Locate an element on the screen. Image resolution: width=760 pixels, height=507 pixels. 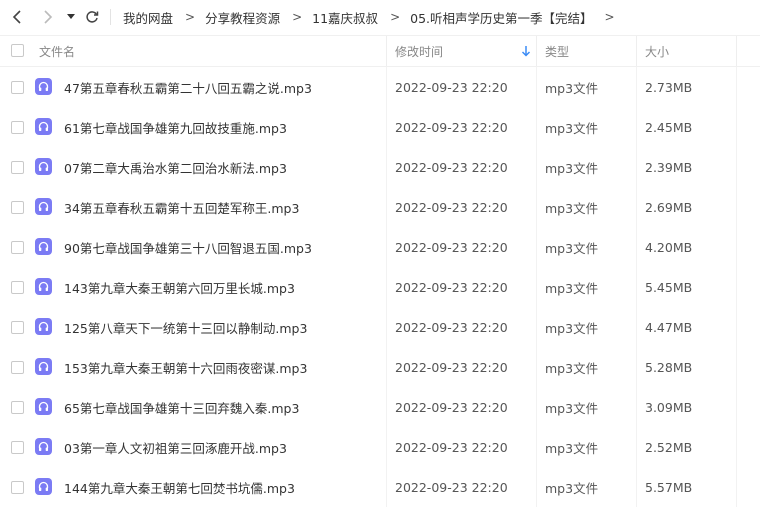
file-size: 5.28MB is located at coordinates (669, 367).